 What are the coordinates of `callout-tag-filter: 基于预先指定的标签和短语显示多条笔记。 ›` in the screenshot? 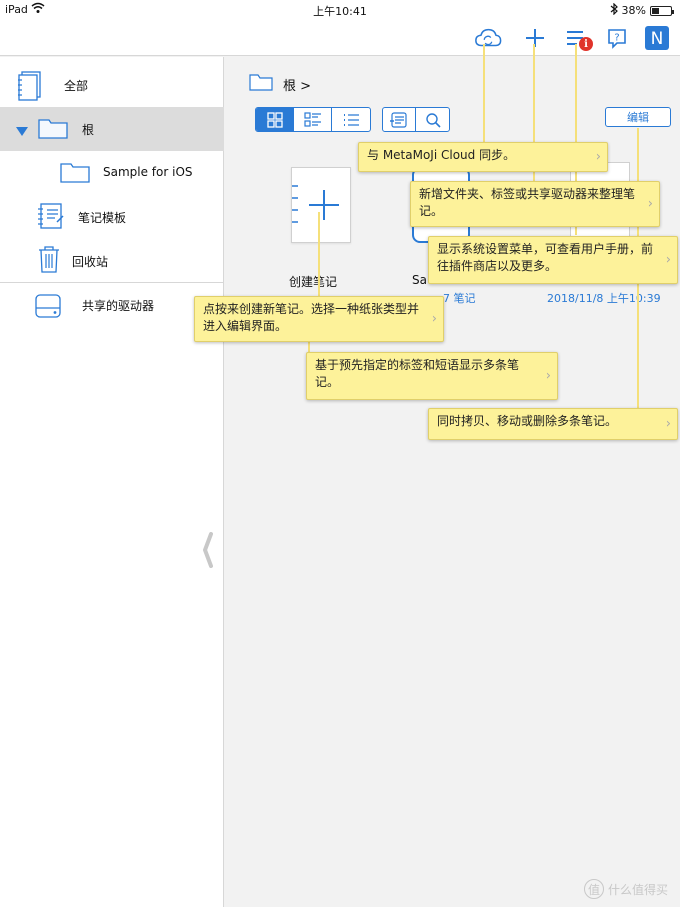 It's located at (432, 376).